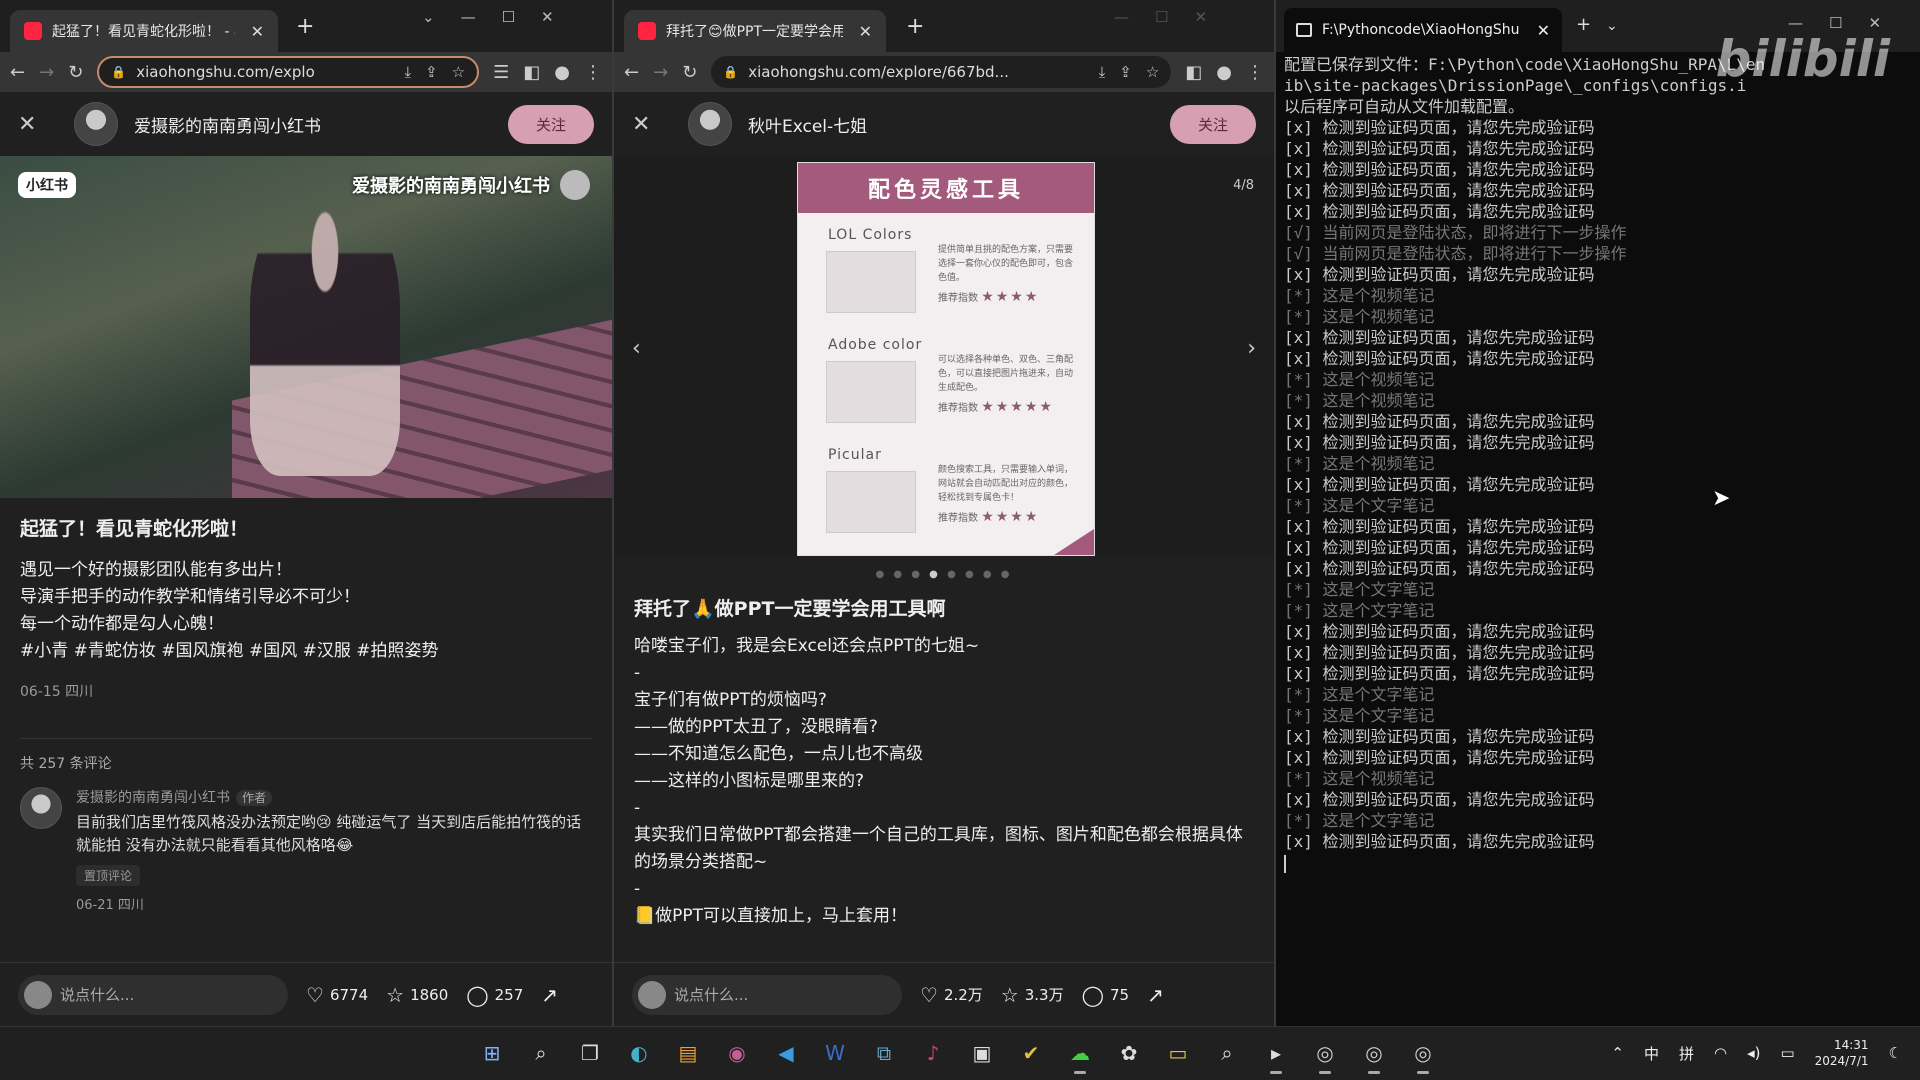 The width and height of the screenshot is (1920, 1080). Describe the element at coordinates (731, 72) in the screenshot. I see `lock-icon: 🔒` at that location.